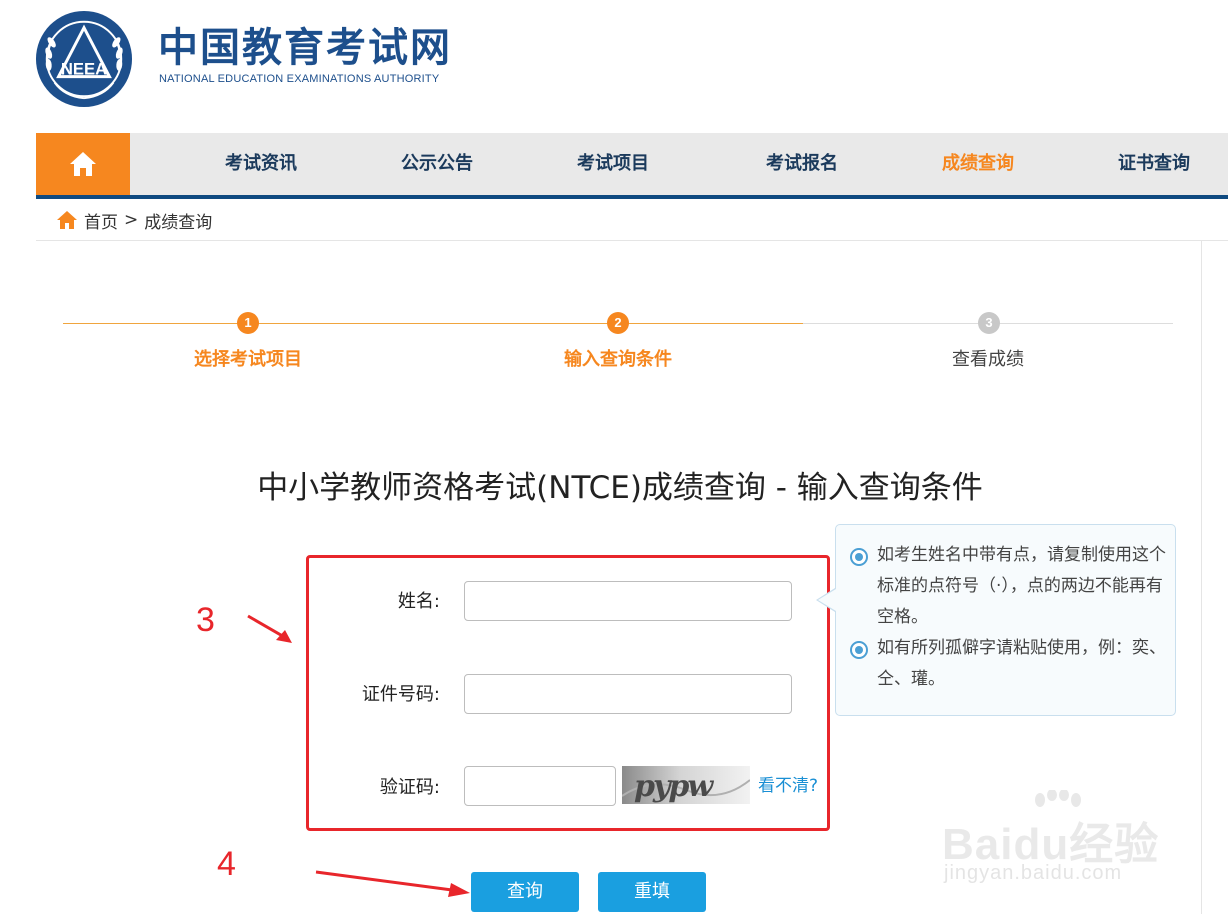 The height and width of the screenshot is (914, 1228). I want to click on tip-item: 如考生姓名中带有点，请复制使用这个标准的点符号（·），点的两边不能再有空格。, so click(1009, 586).